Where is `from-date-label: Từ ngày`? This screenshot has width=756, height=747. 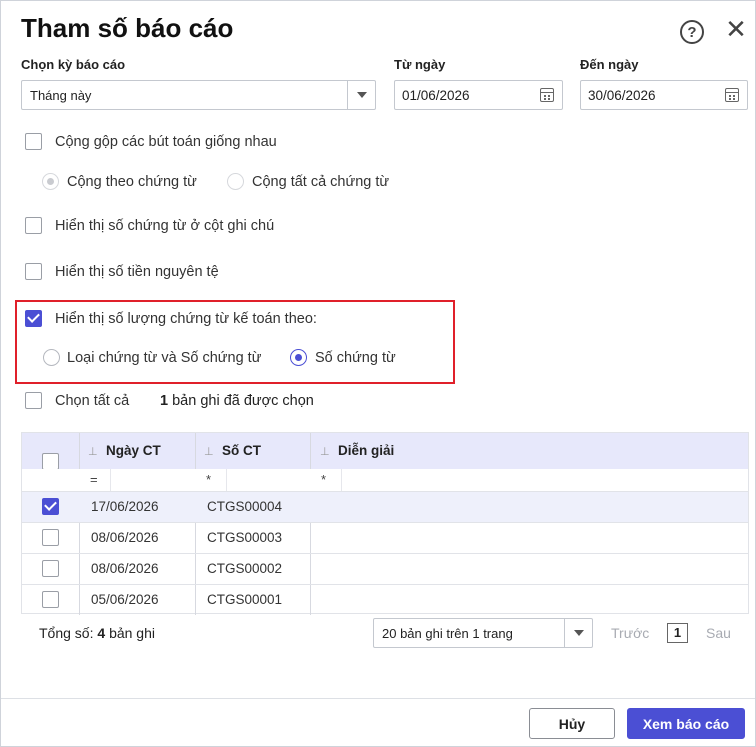
from-date-label: Từ ngày is located at coordinates (420, 64).